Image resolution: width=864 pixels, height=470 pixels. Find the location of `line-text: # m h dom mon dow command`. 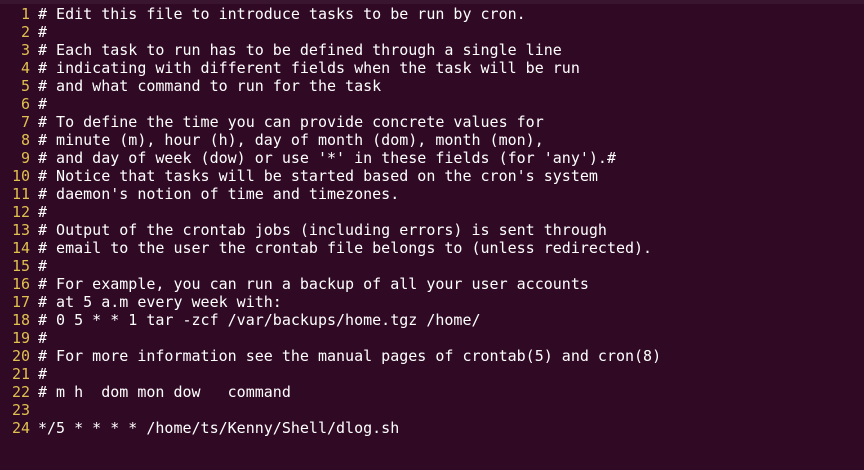

line-text: # m h dom mon dow command is located at coordinates (164, 392).